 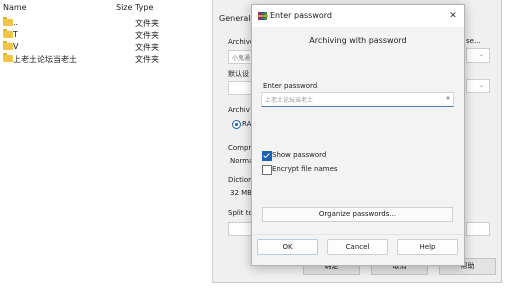 What do you see at coordinates (16, 22) in the screenshot?
I see `item-name: ..` at bounding box center [16, 22].